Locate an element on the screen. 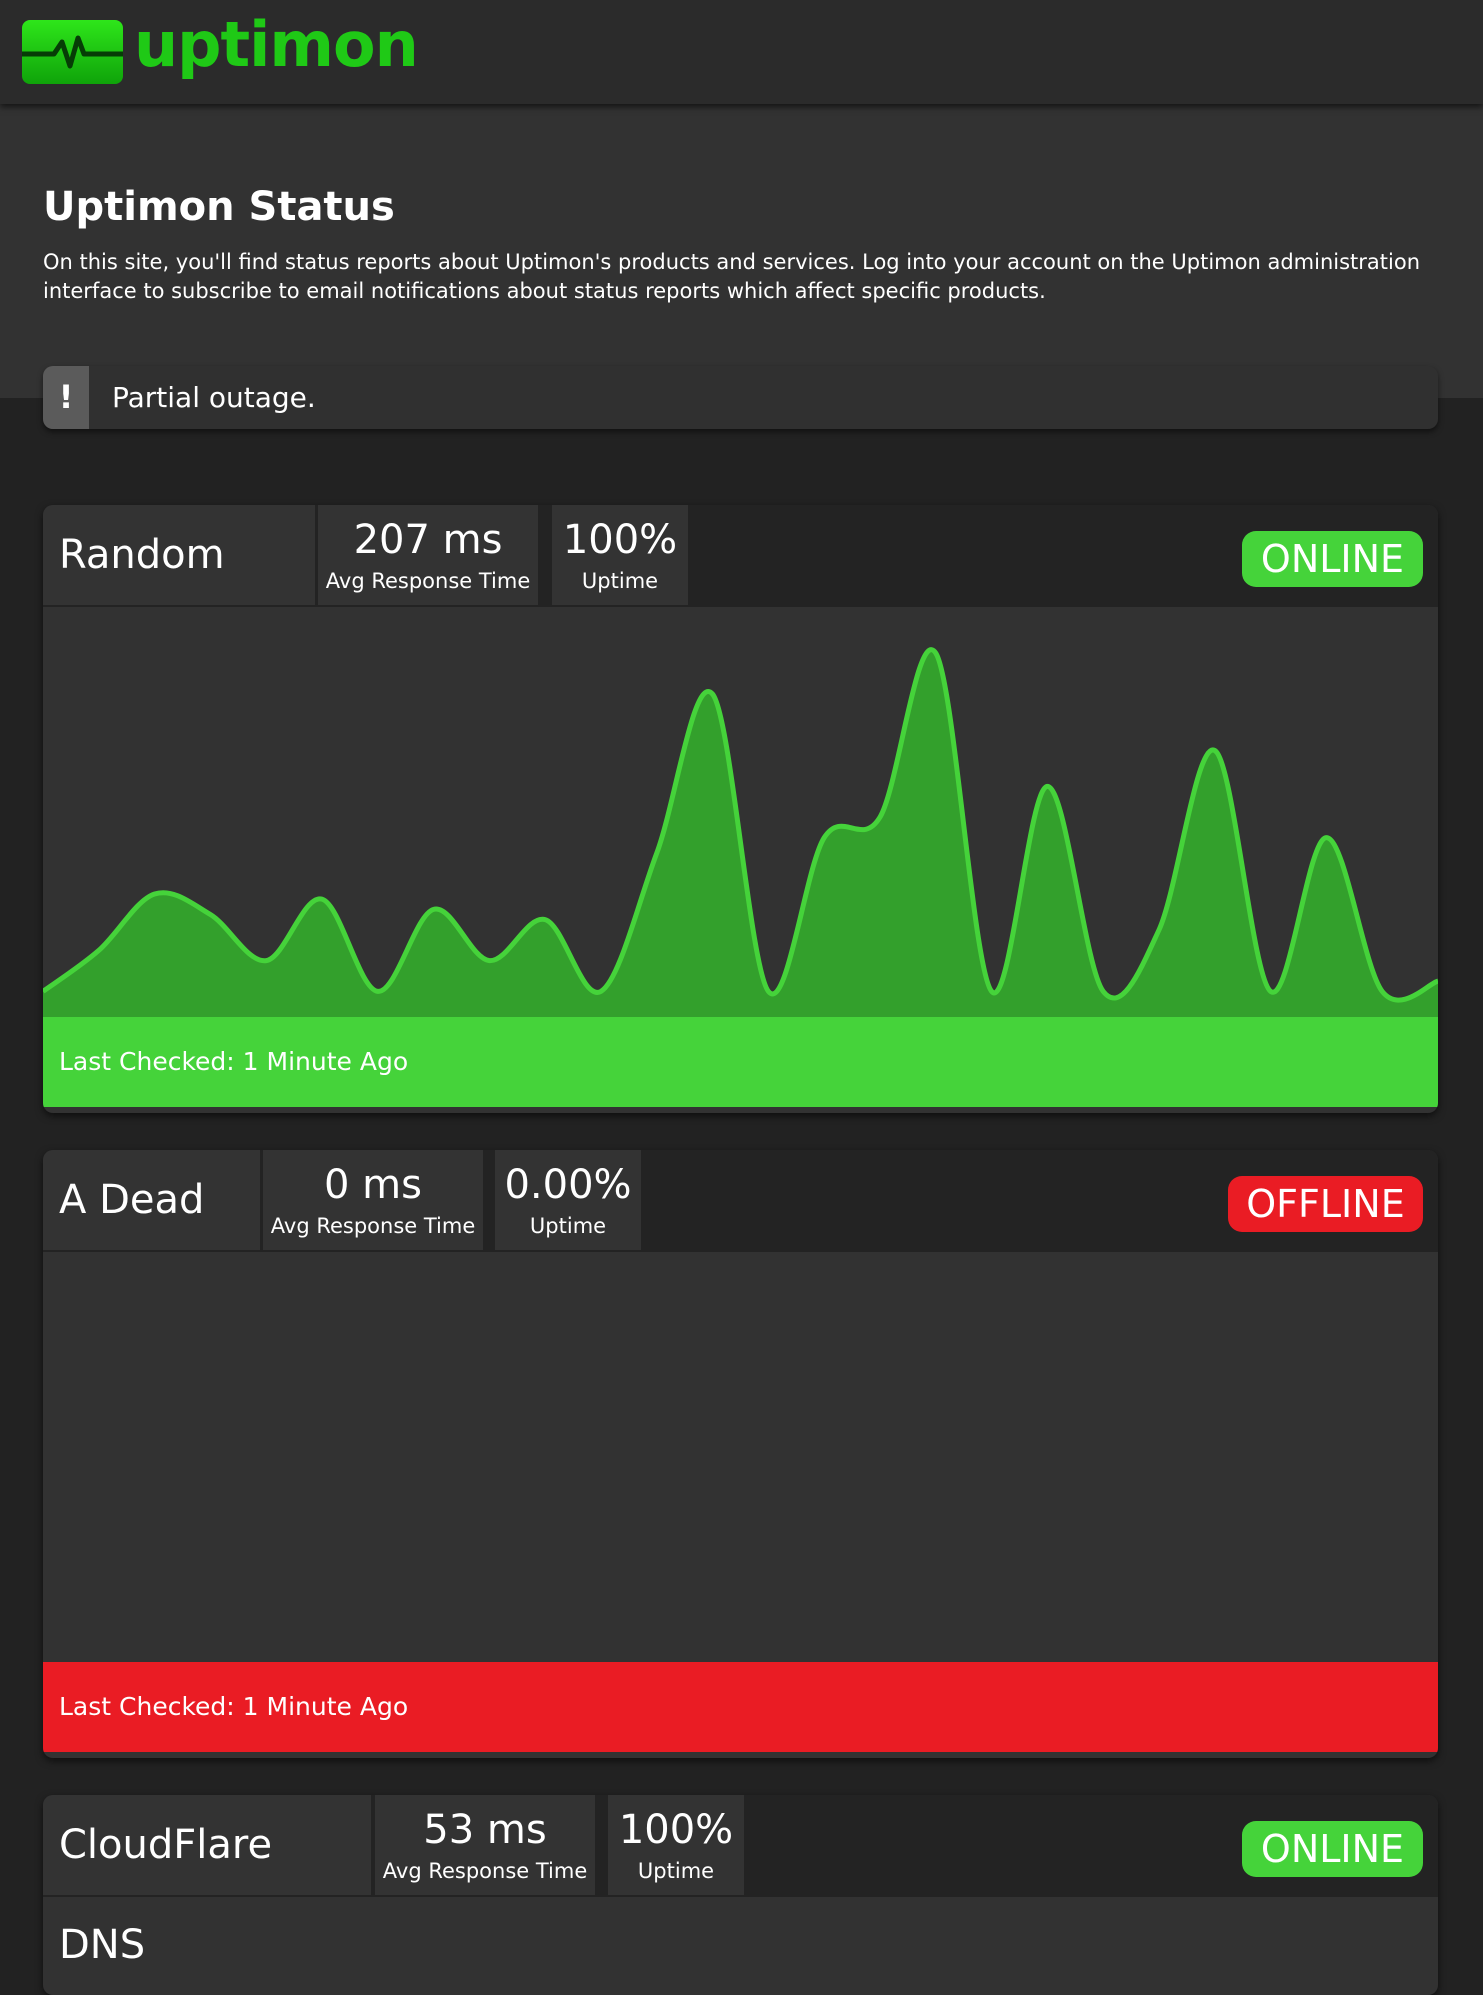 This screenshot has width=1483, height=1995. exclamation-icon: ! is located at coordinates (66, 397).